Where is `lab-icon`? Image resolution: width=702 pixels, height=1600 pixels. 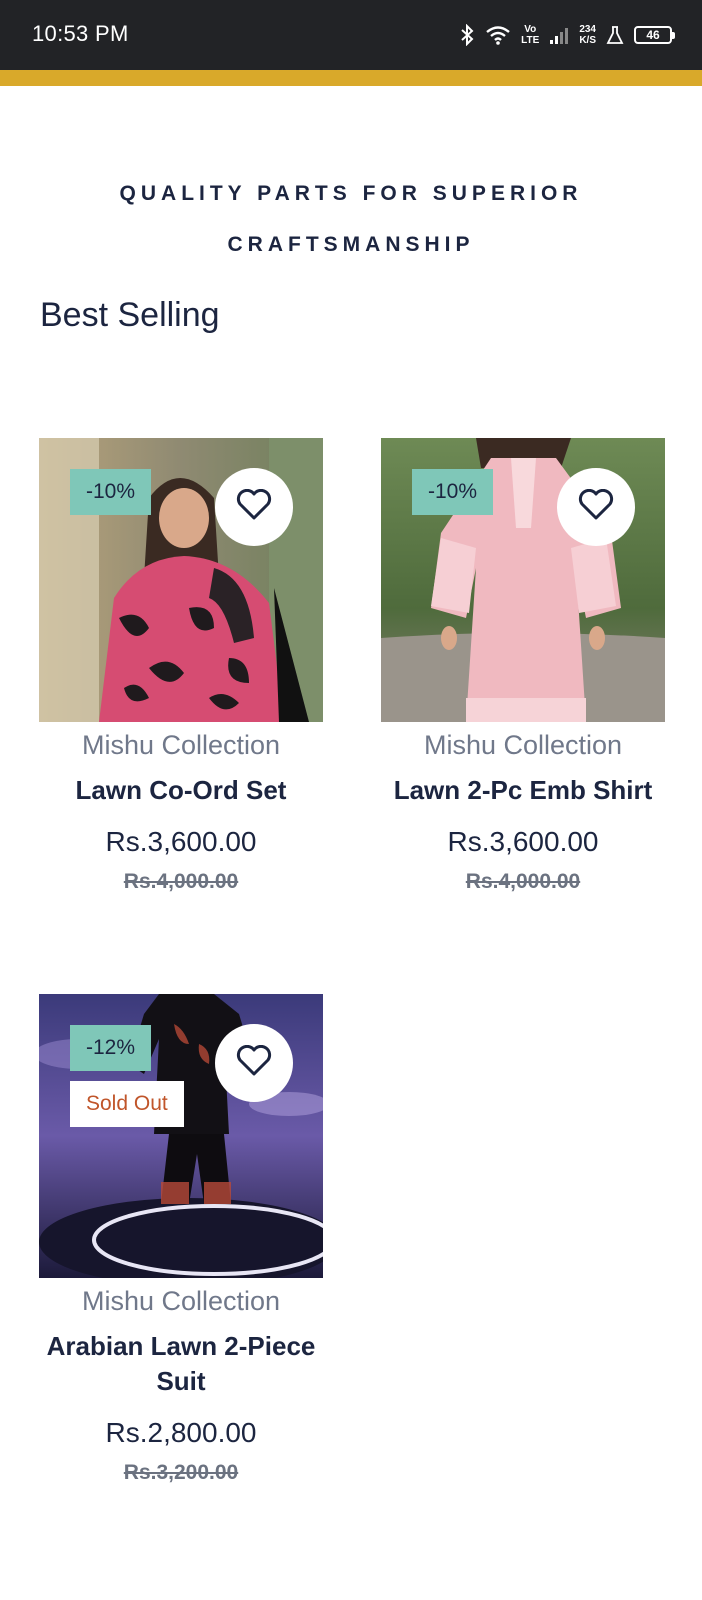 lab-icon is located at coordinates (615, 35).